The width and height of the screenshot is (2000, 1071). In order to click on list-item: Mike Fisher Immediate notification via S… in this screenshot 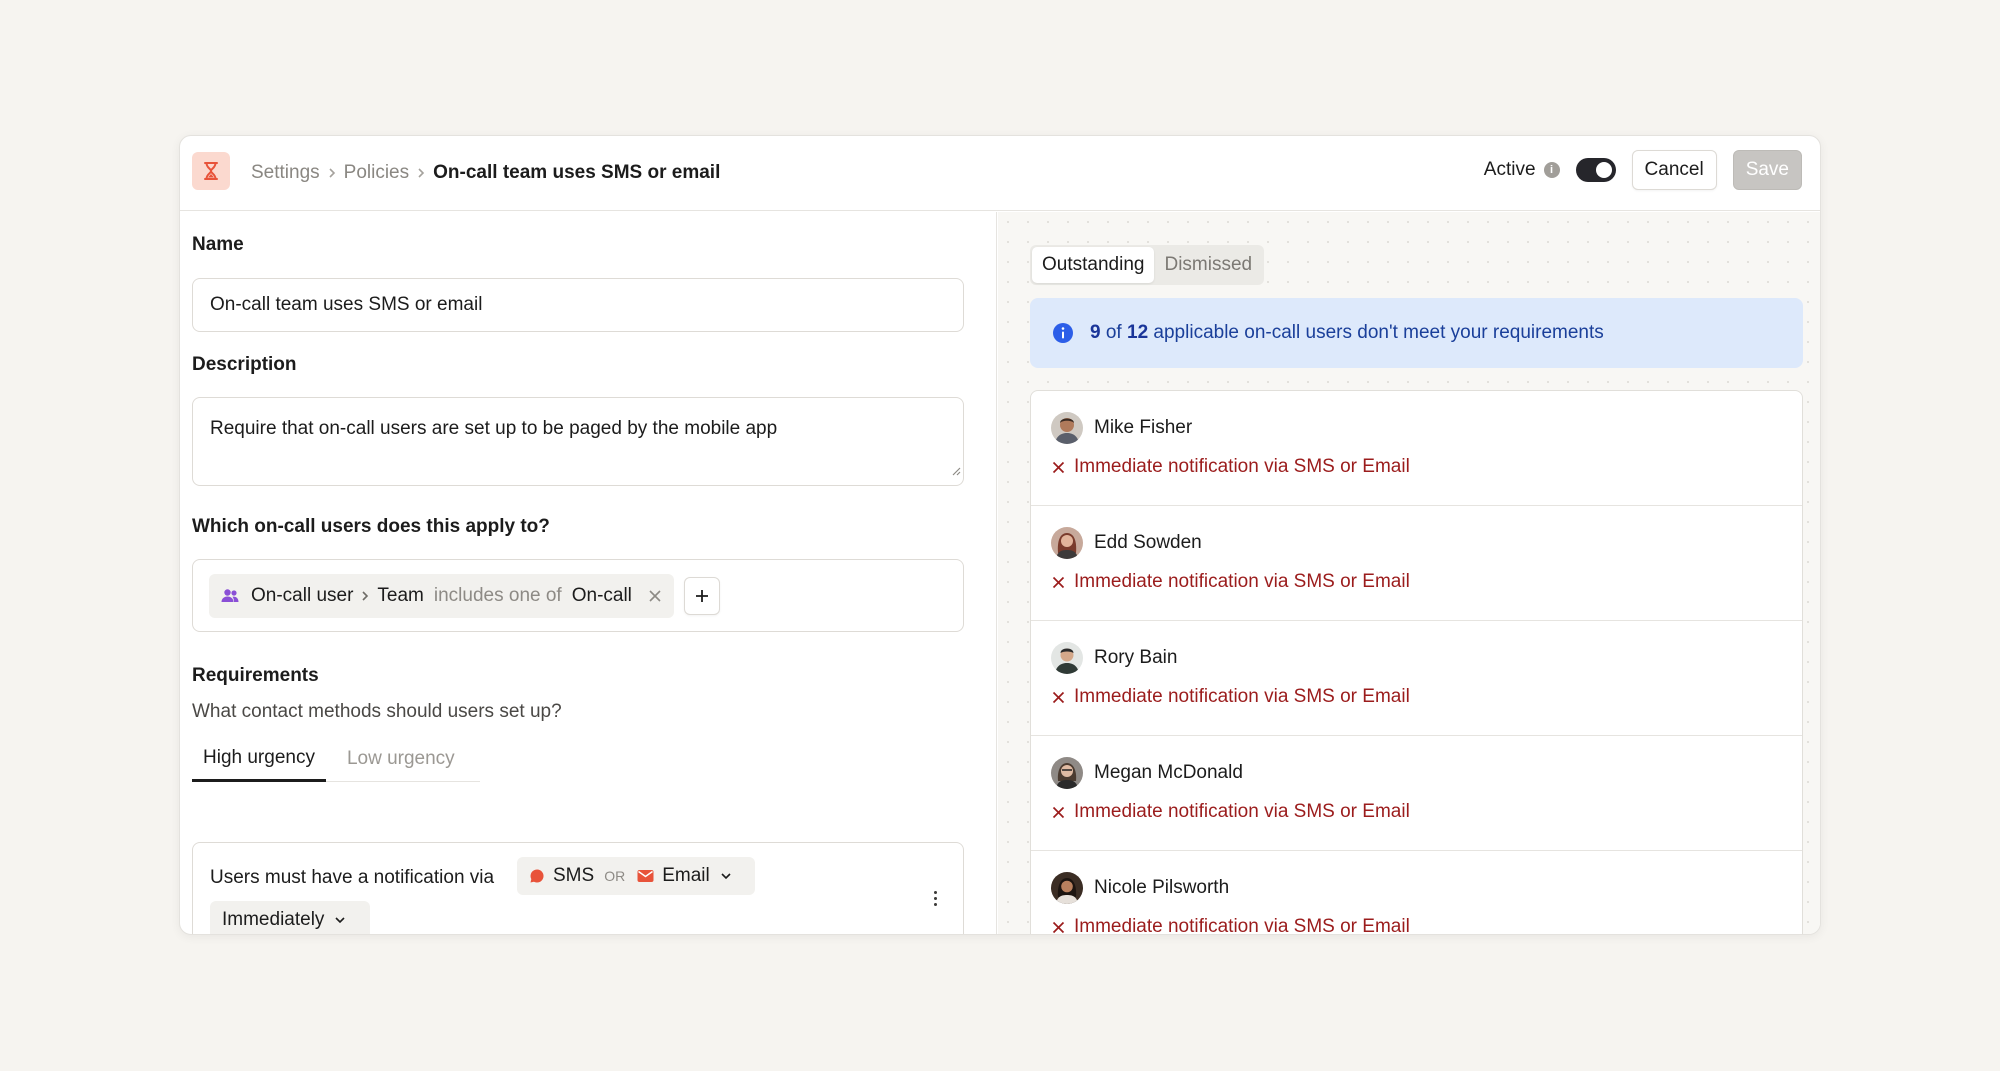, I will do `click(1416, 448)`.